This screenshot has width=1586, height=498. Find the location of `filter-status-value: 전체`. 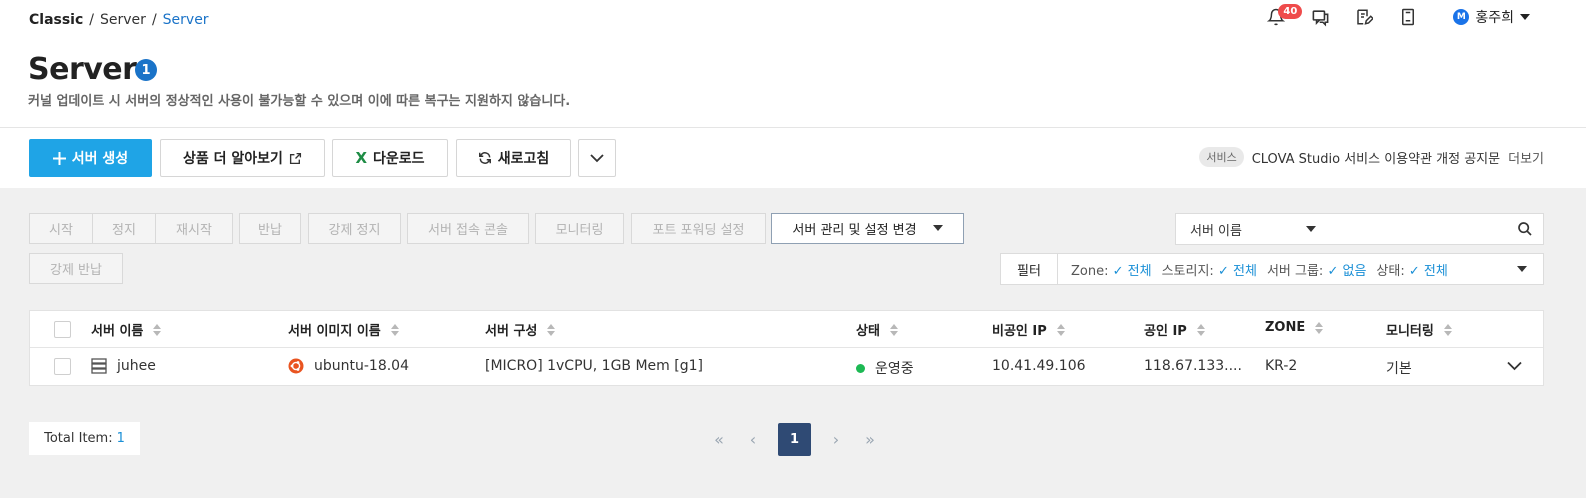

filter-status-value: 전체 is located at coordinates (1435, 271).